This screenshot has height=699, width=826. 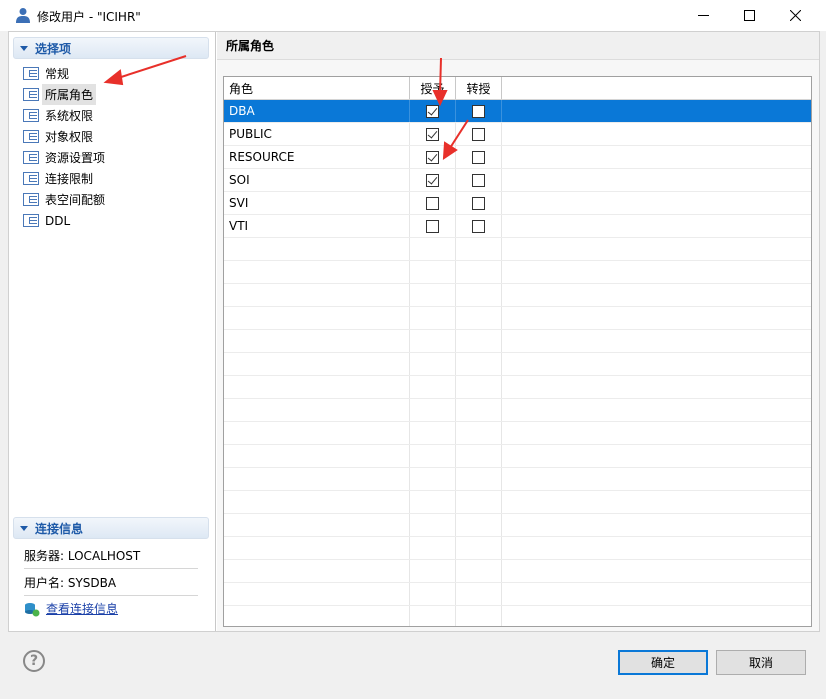 I want to click on user-info: 用户名: SYSDBA, so click(x=111, y=582).